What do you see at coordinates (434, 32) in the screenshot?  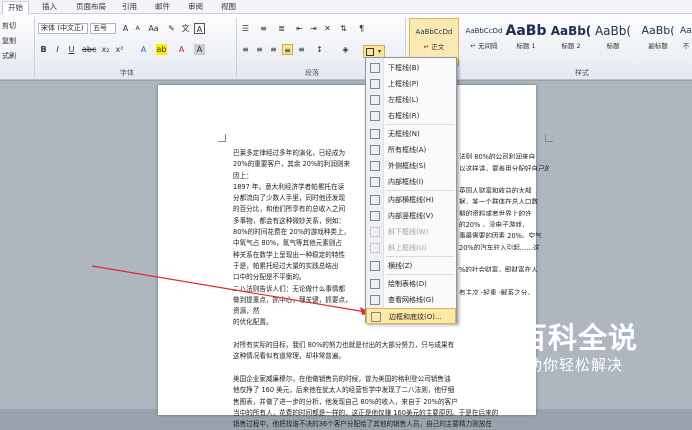 I see `style-sample: AaBbCcDd` at bounding box center [434, 32].